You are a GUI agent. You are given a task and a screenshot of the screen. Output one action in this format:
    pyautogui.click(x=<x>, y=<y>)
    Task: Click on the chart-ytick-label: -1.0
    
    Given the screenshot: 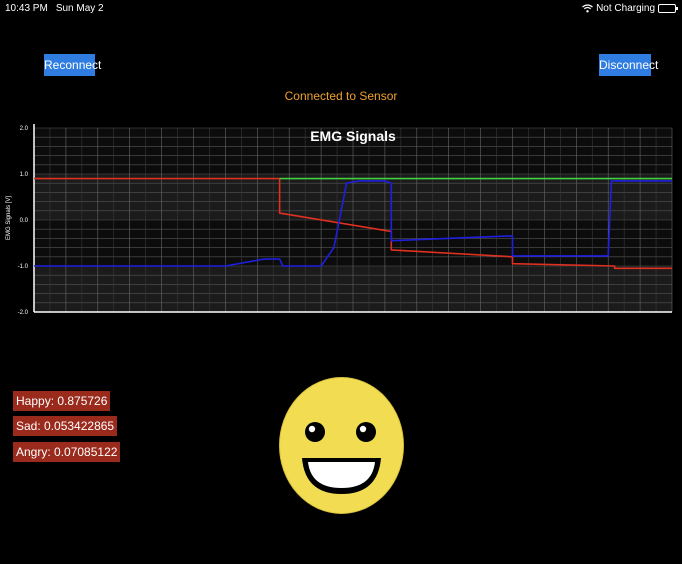 What is the action you would take?
    pyautogui.click(x=23, y=267)
    